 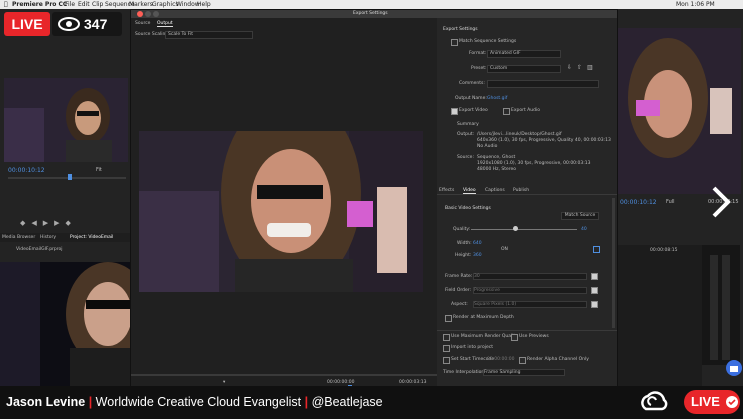 I want to click on menu-graphics: Graphics, so click(x=165, y=4).